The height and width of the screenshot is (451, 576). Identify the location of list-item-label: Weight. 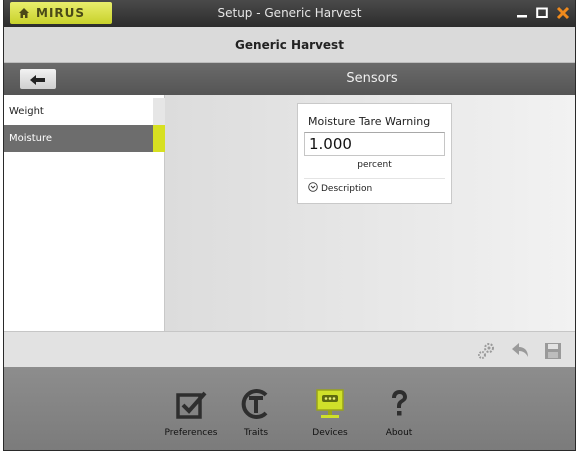
(26, 111).